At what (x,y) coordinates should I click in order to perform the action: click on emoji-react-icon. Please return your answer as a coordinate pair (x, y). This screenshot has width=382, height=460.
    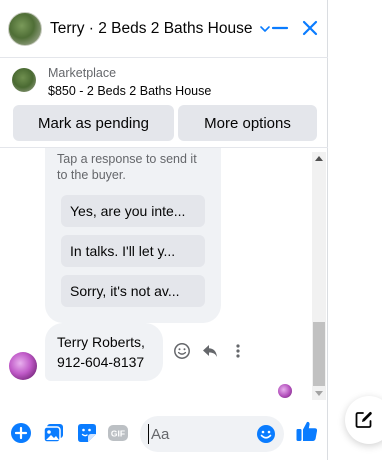
    Looking at the image, I should click on (182, 351).